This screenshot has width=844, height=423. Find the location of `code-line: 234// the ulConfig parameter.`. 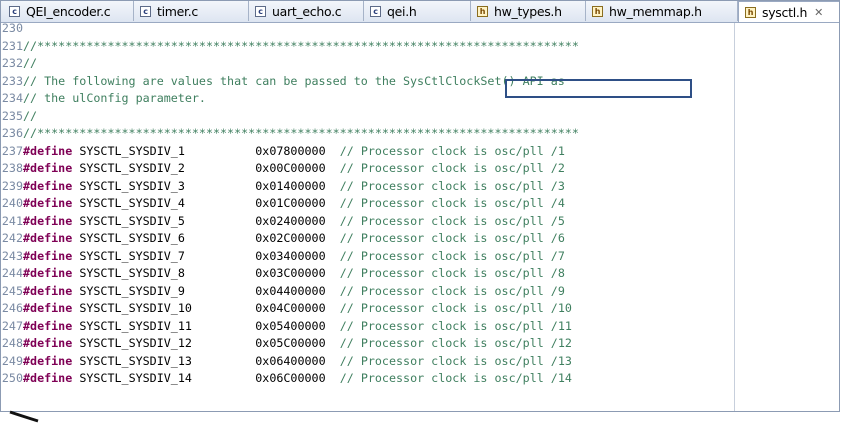

code-line: 234// the ulConfig parameter. is located at coordinates (103, 99).